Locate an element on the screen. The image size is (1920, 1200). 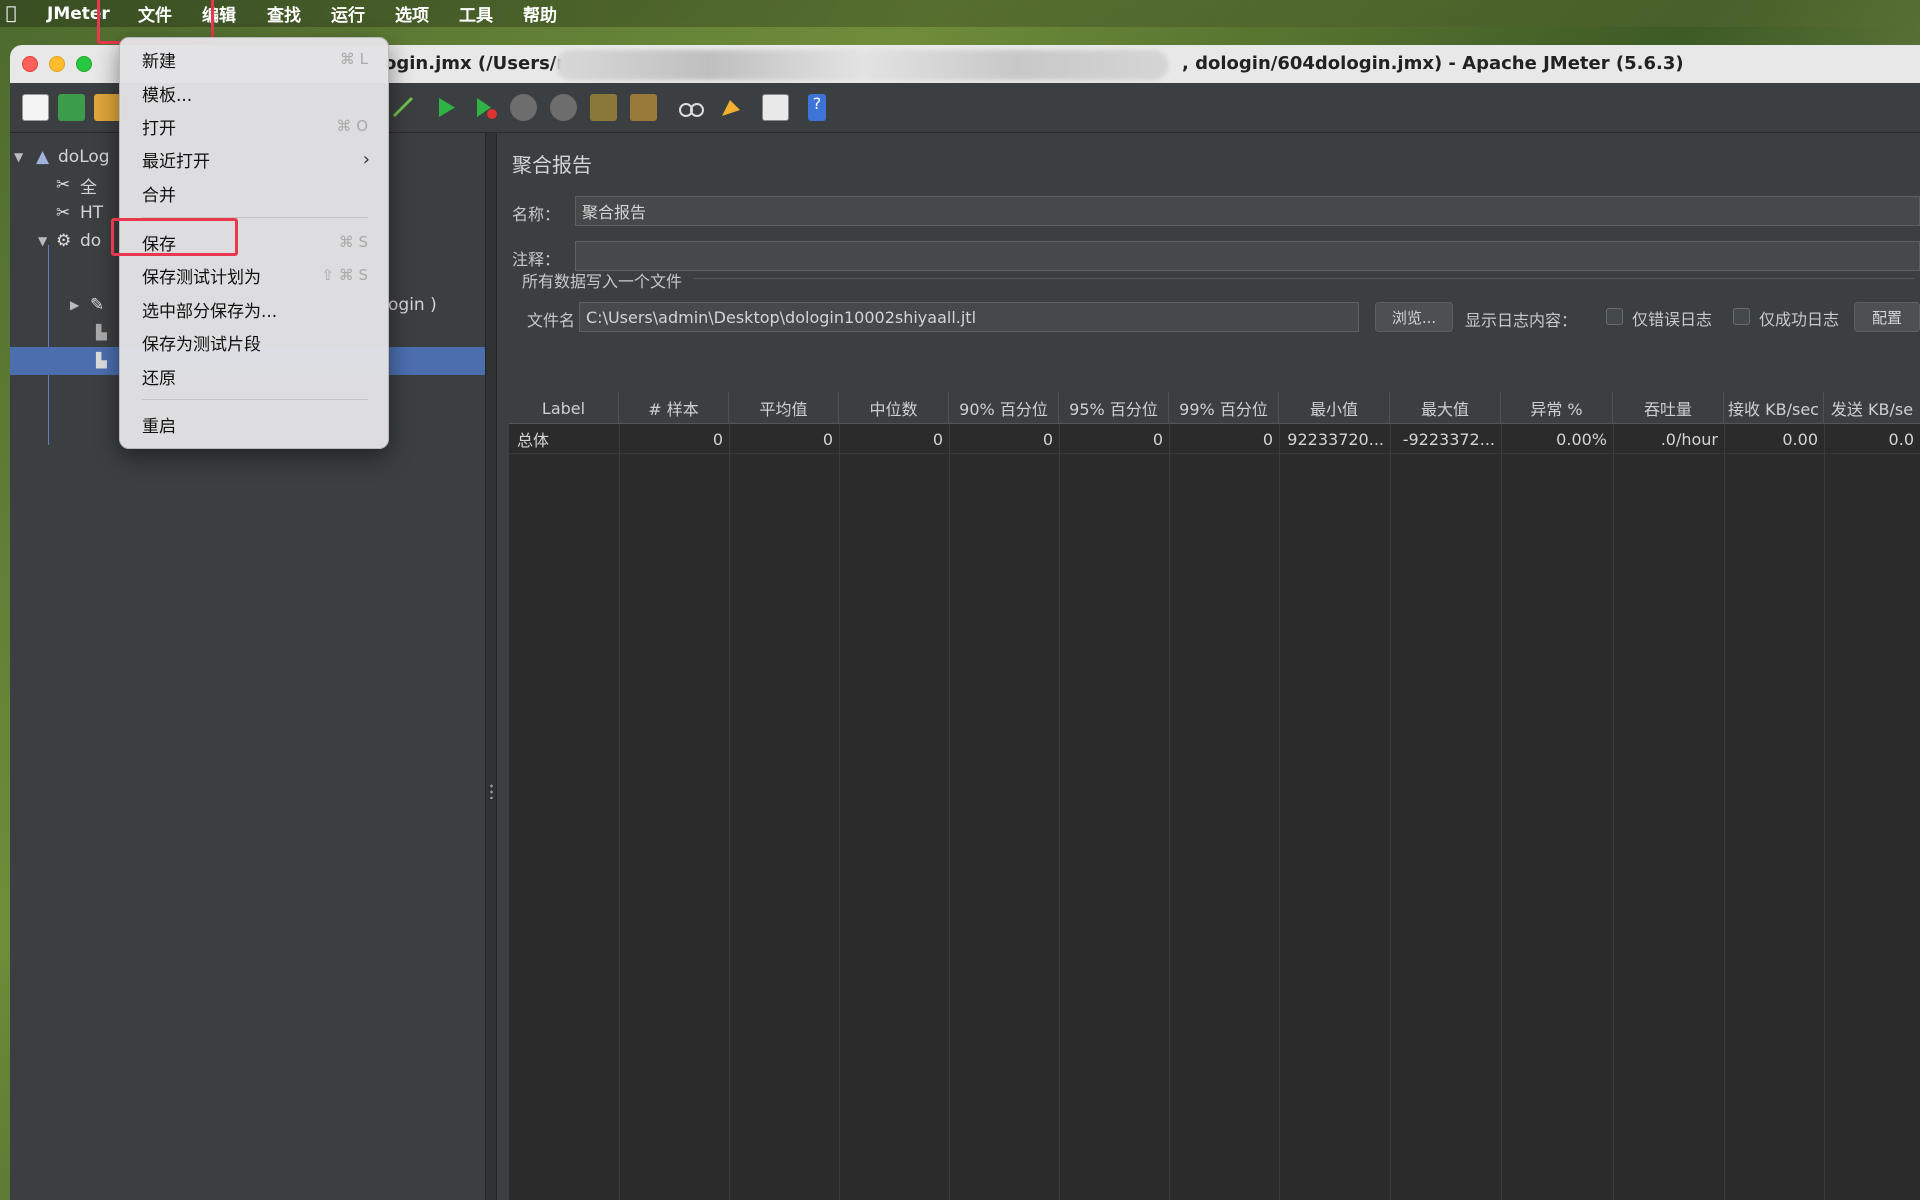
expand-icon is located at coordinates (403, 107).